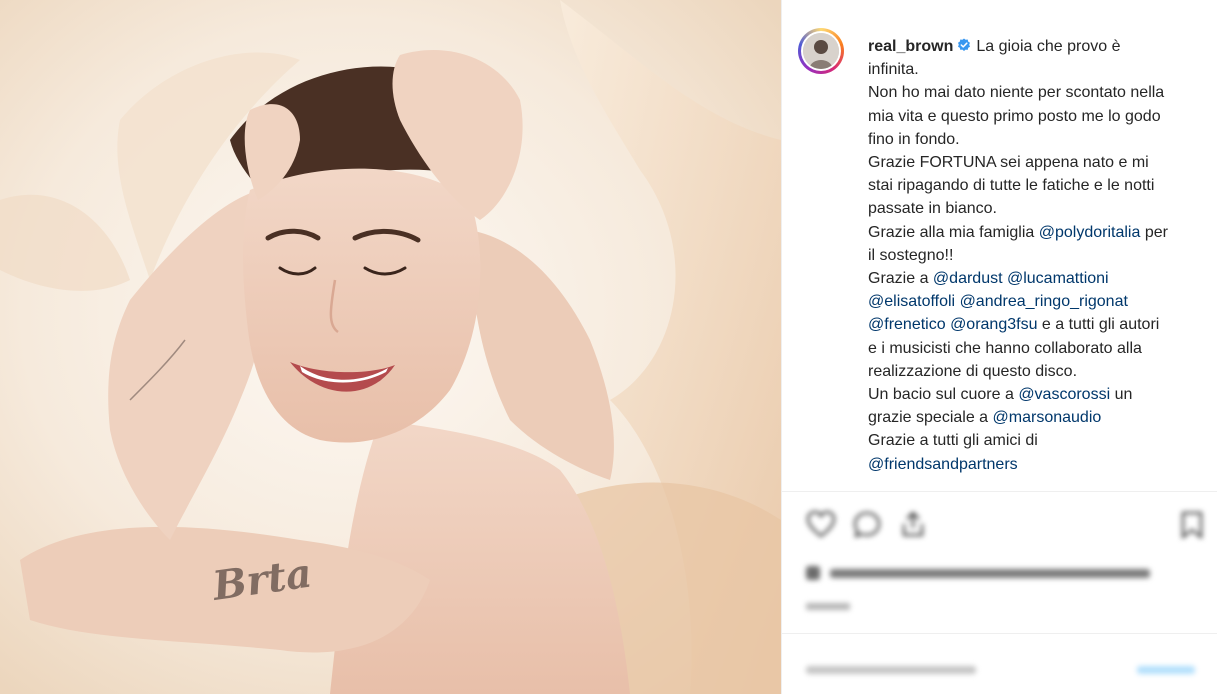 This screenshot has height=694, width=1217. I want to click on mention-link: @polydoritalia, so click(1090, 232).